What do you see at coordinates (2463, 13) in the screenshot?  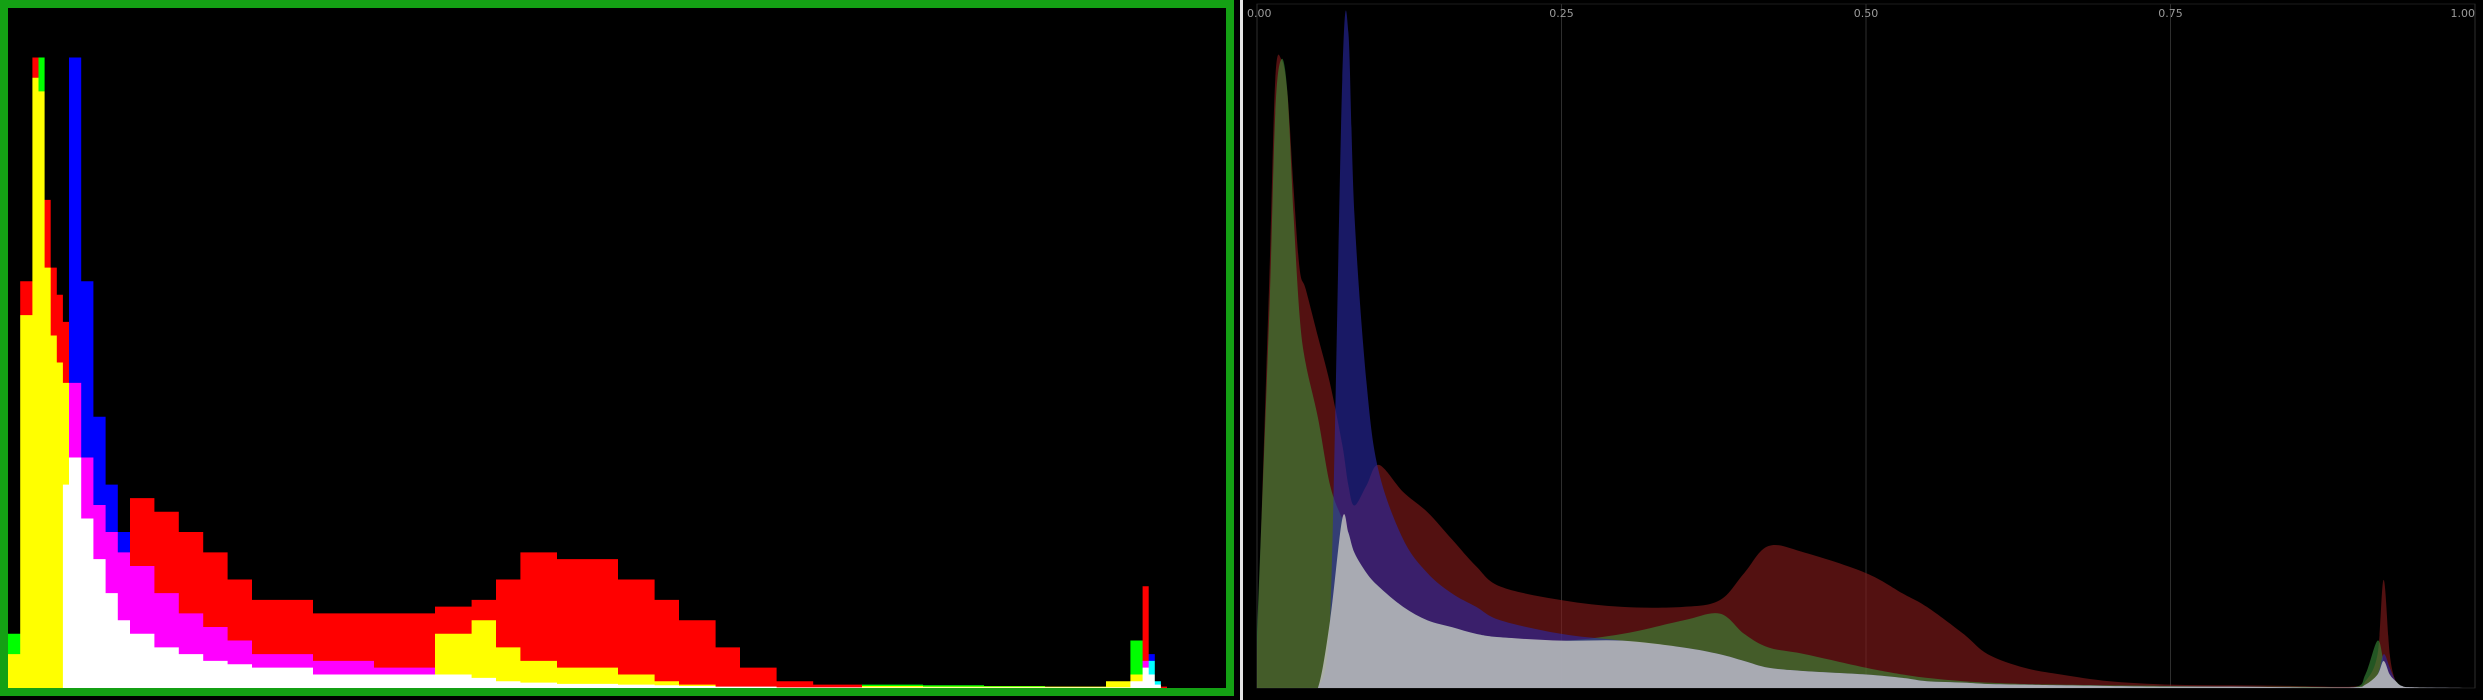 I see `right-x-tick-label-4: 1.00` at bounding box center [2463, 13].